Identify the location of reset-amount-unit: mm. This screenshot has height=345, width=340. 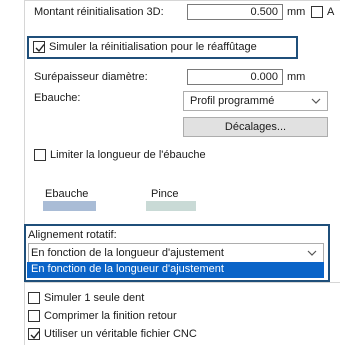
(296, 12).